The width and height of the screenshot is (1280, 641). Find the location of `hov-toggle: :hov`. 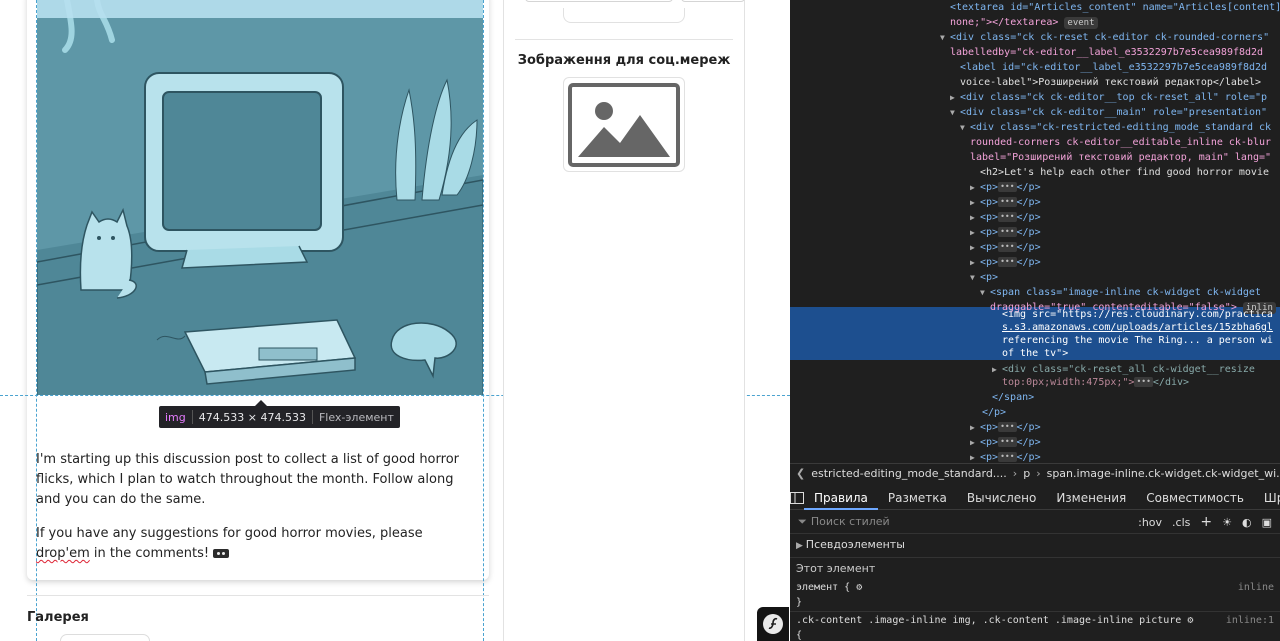

hov-toggle: :hov is located at coordinates (1150, 522).